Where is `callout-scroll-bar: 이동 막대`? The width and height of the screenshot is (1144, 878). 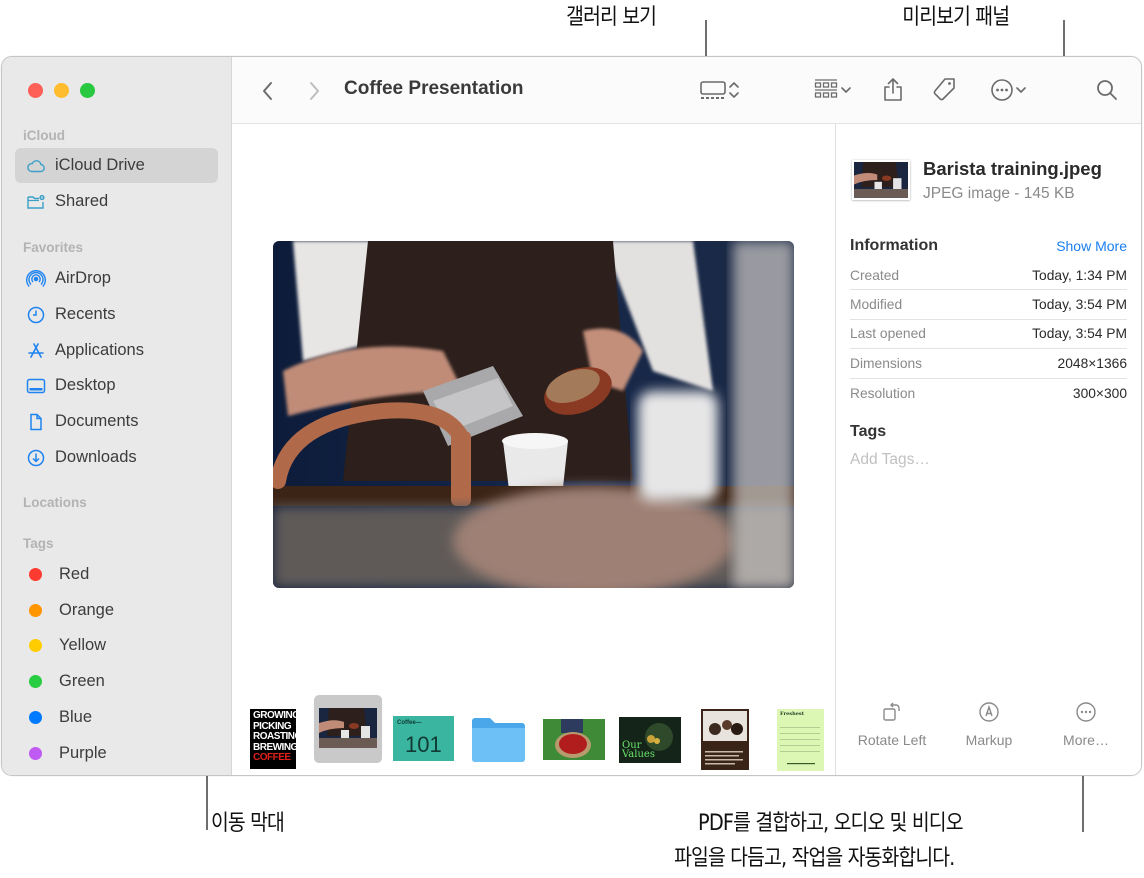 callout-scroll-bar: 이동 막대 is located at coordinates (247, 823).